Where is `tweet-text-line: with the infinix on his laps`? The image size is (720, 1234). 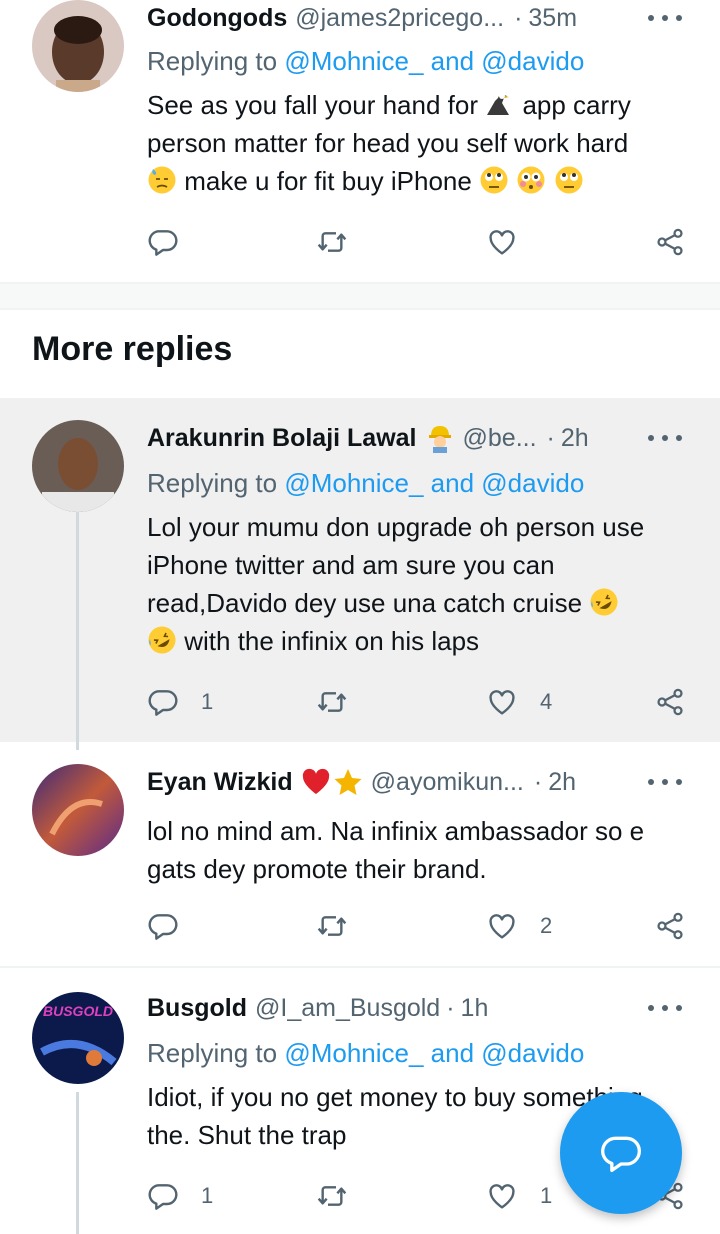
tweet-text-line: with the infinix on his laps is located at coordinates (332, 641).